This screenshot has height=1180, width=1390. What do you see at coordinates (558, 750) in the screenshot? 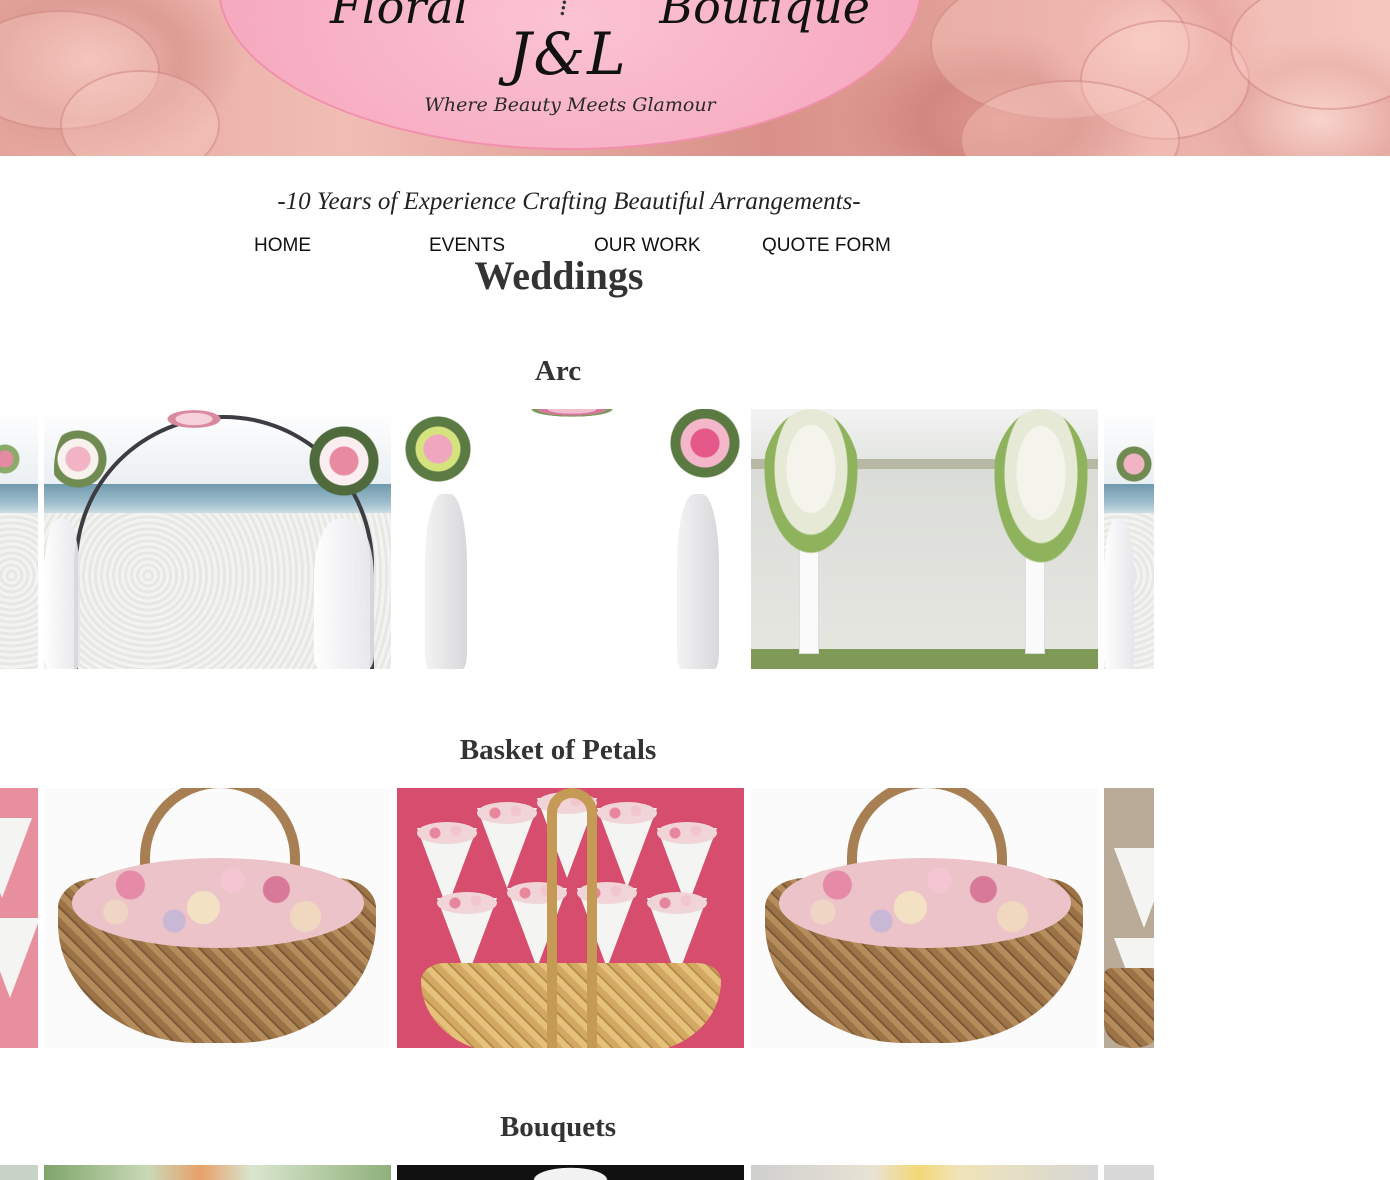
I see `section-title-basket-of-petals: Basket of Petals` at bounding box center [558, 750].